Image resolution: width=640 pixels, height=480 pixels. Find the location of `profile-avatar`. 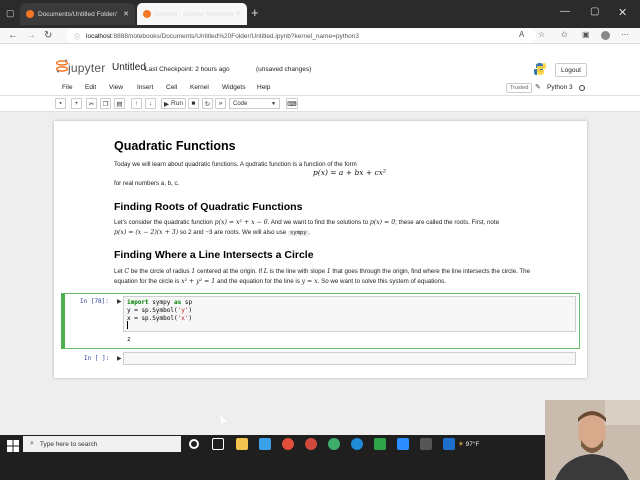

profile-avatar is located at coordinates (605, 35).